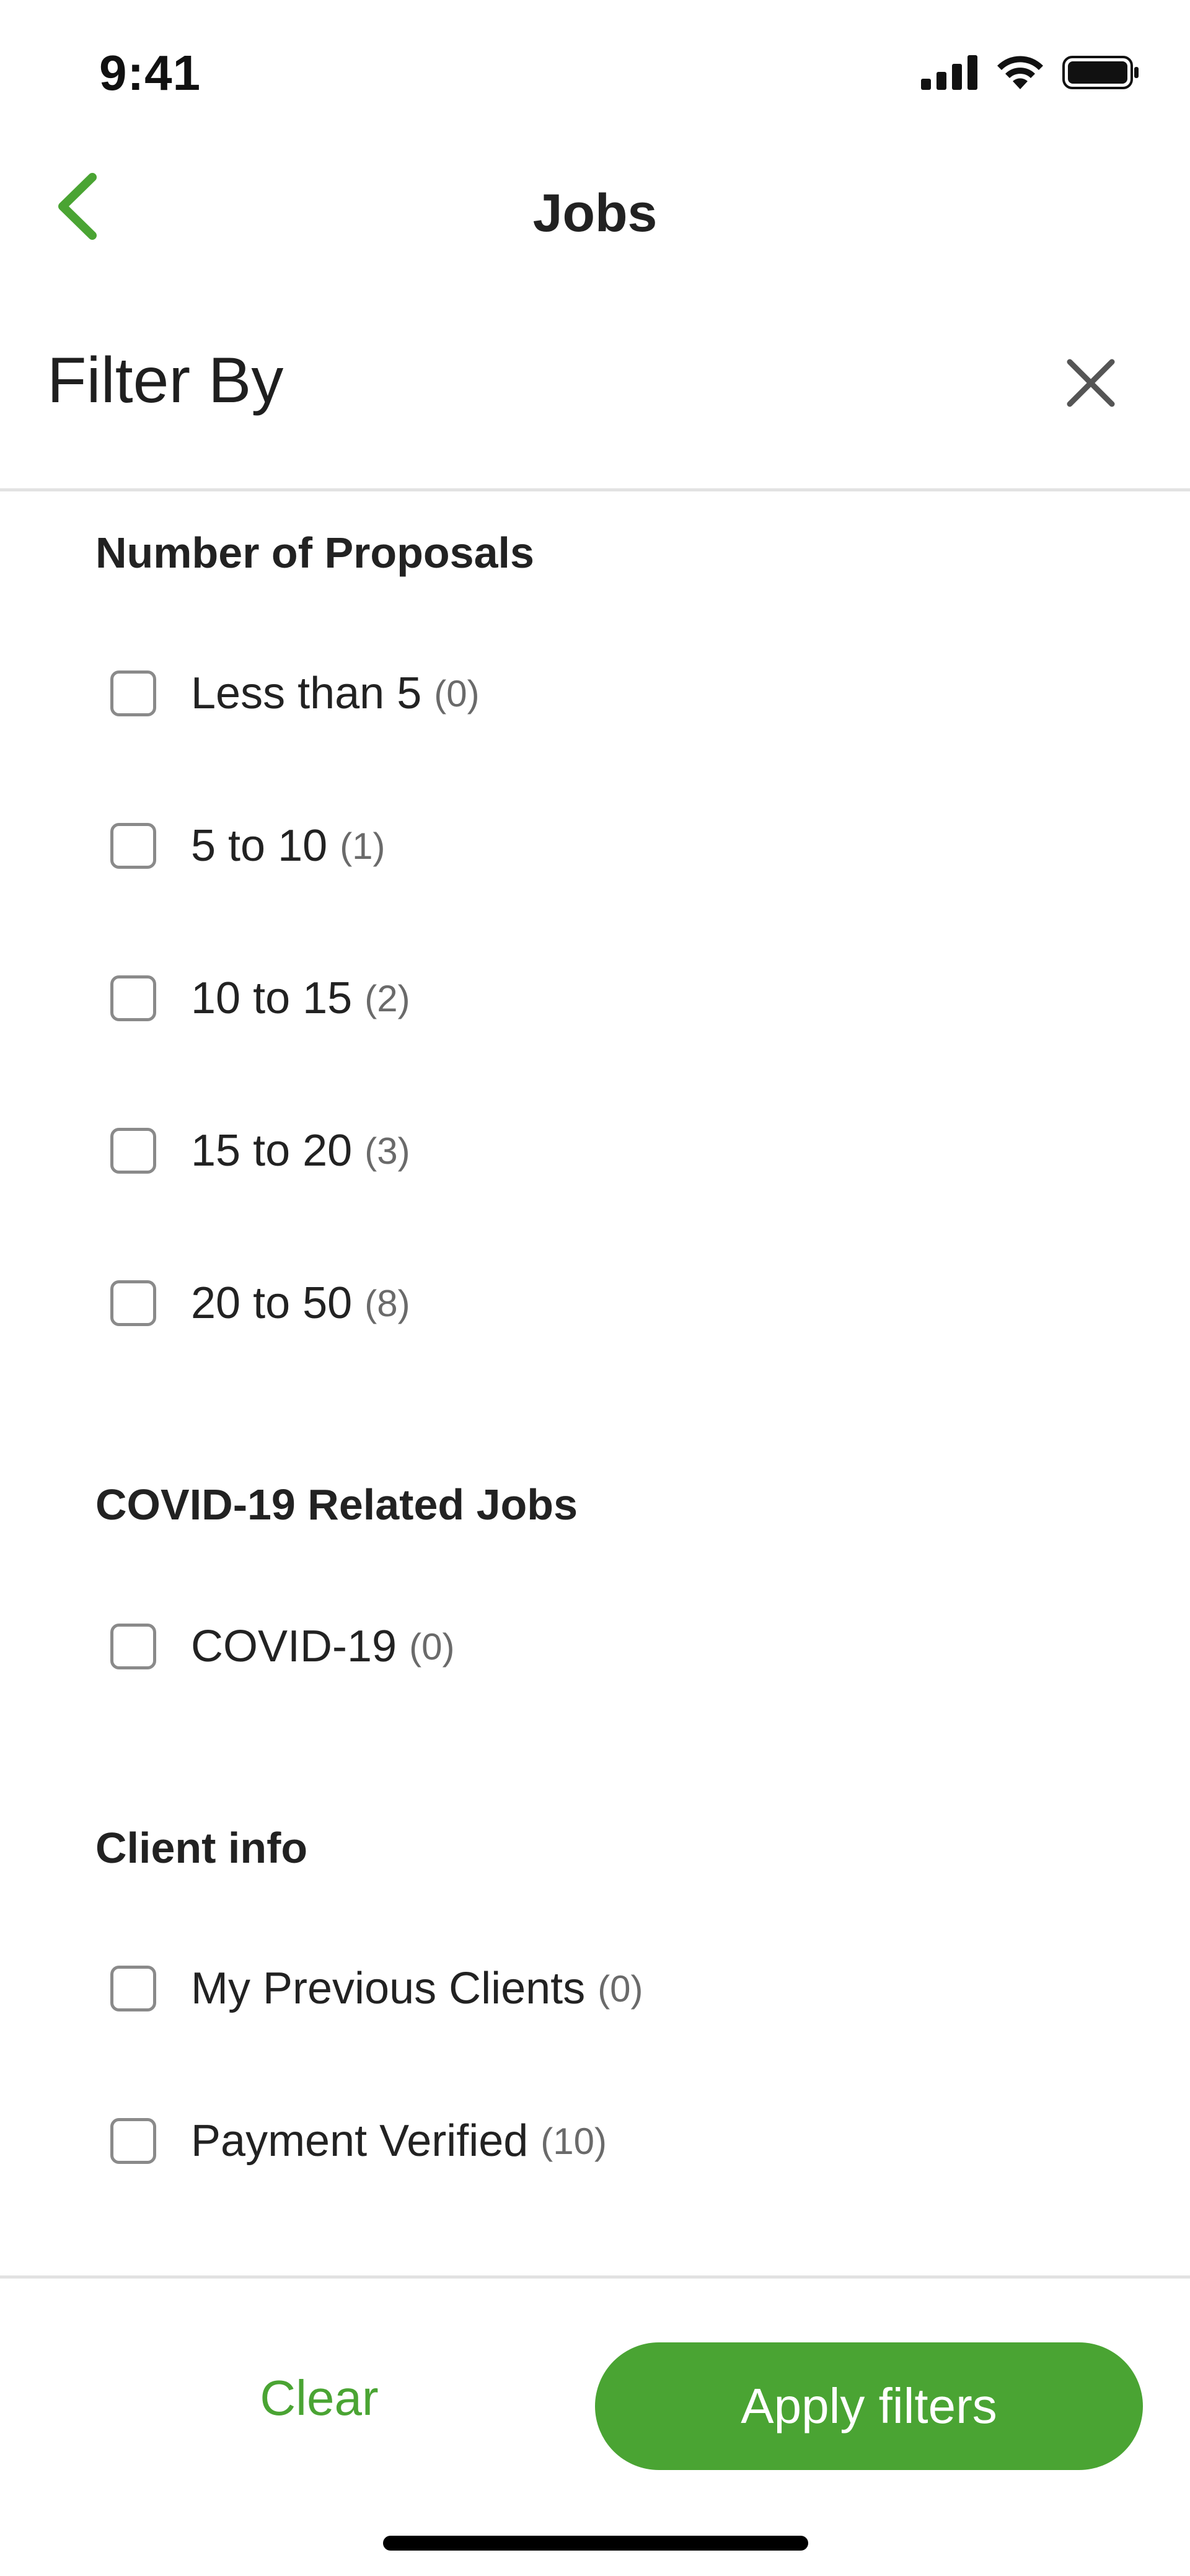 The height and width of the screenshot is (2576, 1190). What do you see at coordinates (595, 489) in the screenshot?
I see `header-divider` at bounding box center [595, 489].